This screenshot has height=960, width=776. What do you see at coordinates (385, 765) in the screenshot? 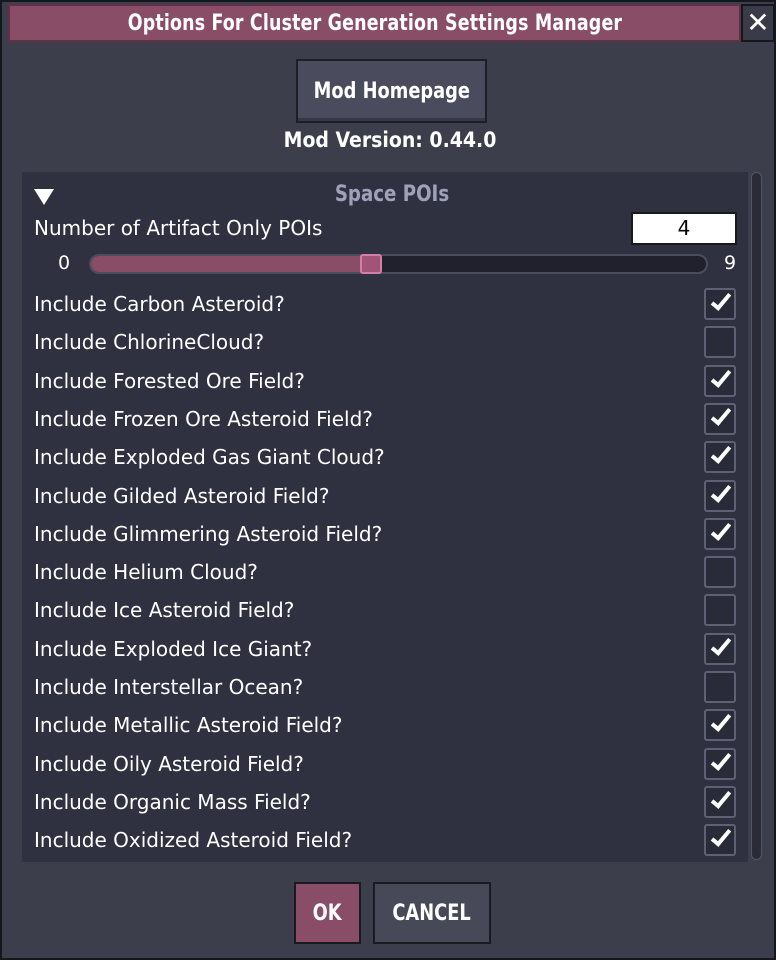
I see `poi-option-row: Include Oily Asteroid Field?` at bounding box center [385, 765].